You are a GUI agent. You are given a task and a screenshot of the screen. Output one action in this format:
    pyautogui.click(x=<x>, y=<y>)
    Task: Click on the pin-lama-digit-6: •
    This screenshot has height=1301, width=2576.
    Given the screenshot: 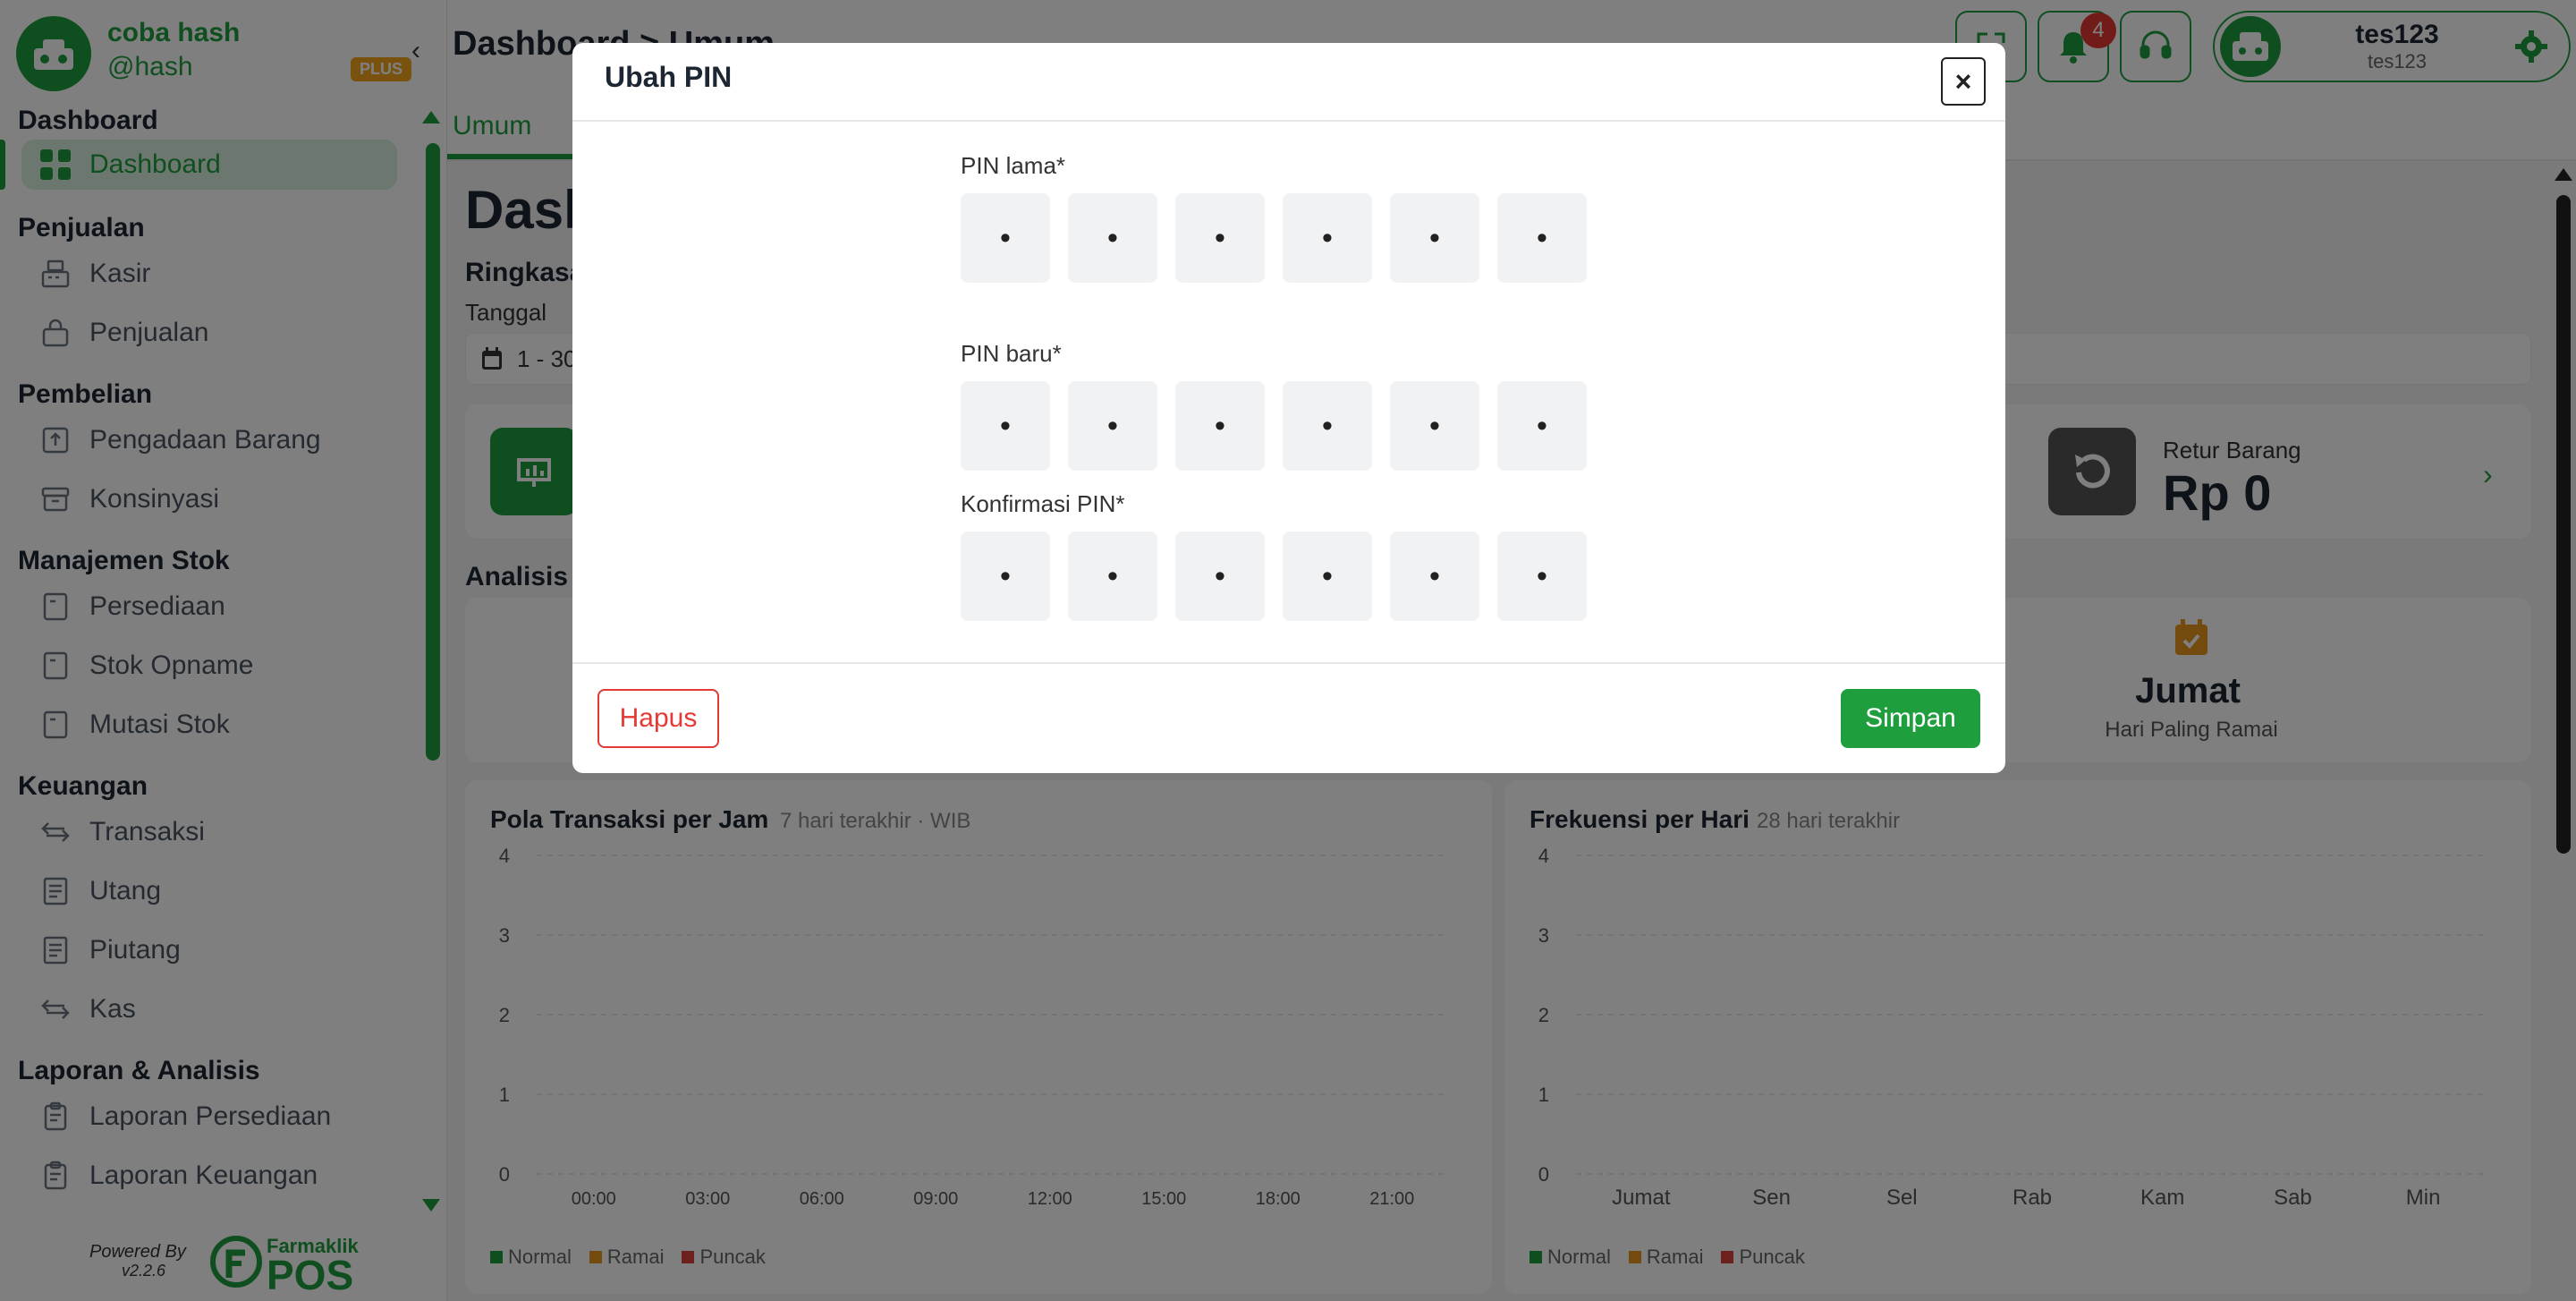 What is the action you would take?
    pyautogui.click(x=1542, y=238)
    